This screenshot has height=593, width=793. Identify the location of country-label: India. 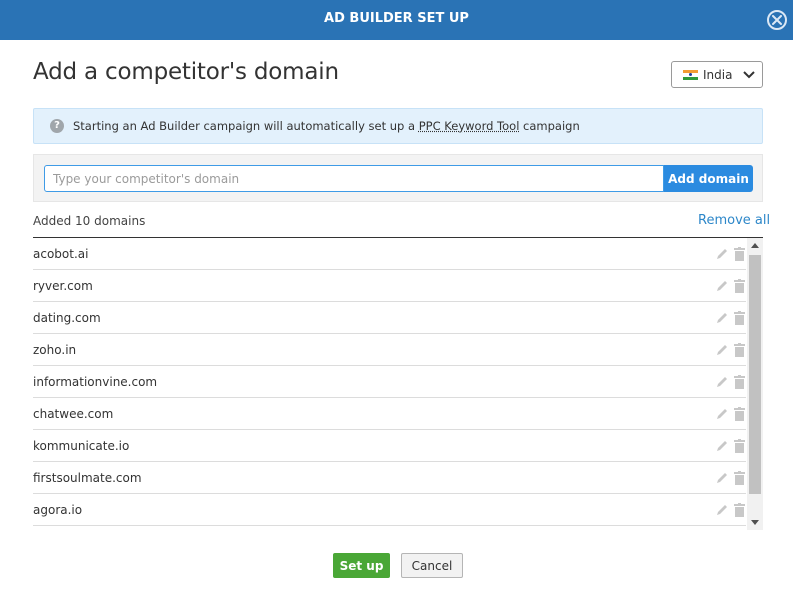
(718, 75).